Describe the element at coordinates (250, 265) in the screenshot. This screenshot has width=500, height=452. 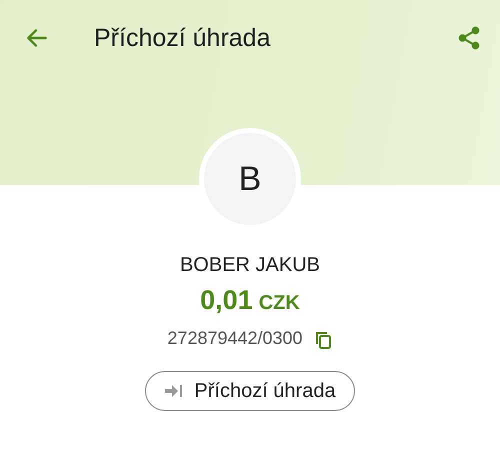
I see `payer-name: BOBER JAKUB` at that location.